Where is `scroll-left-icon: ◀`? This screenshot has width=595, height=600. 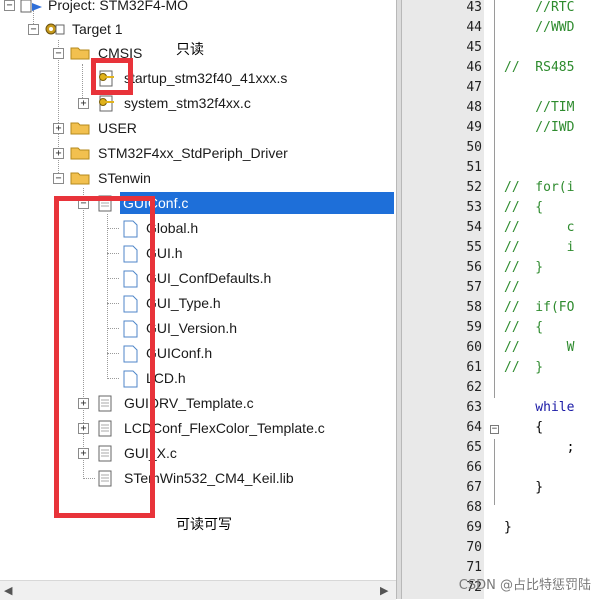
scroll-left-icon: ◀ is located at coordinates (8, 590).